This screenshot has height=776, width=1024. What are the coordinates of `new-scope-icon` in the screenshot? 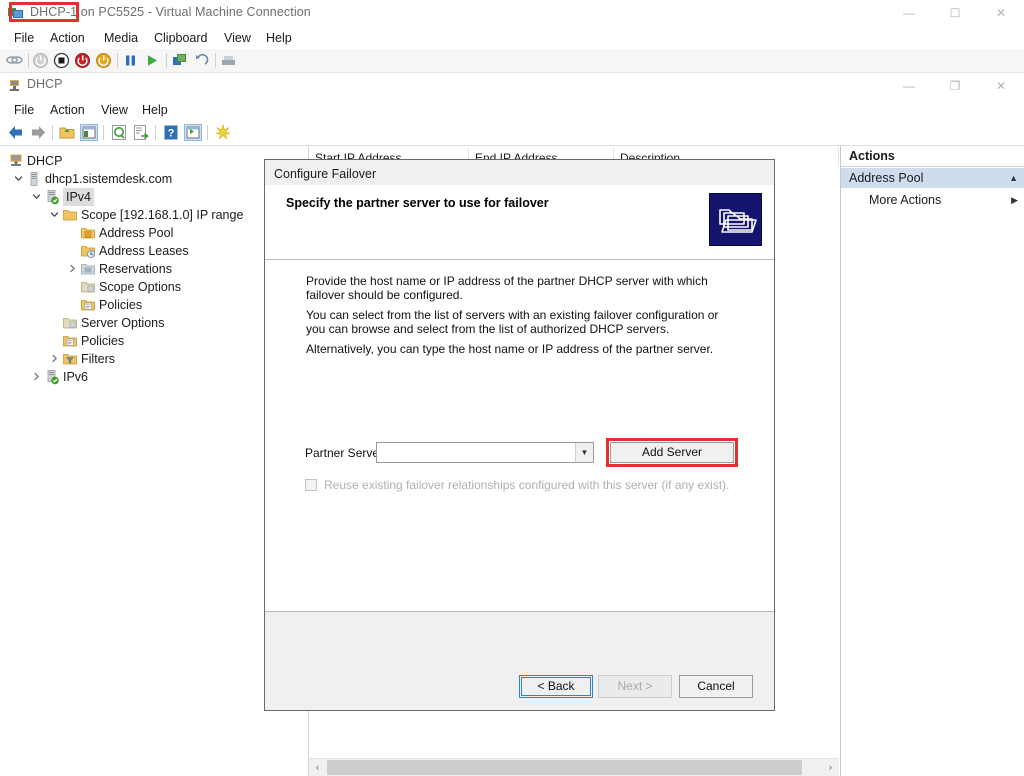 It's located at (223, 132).